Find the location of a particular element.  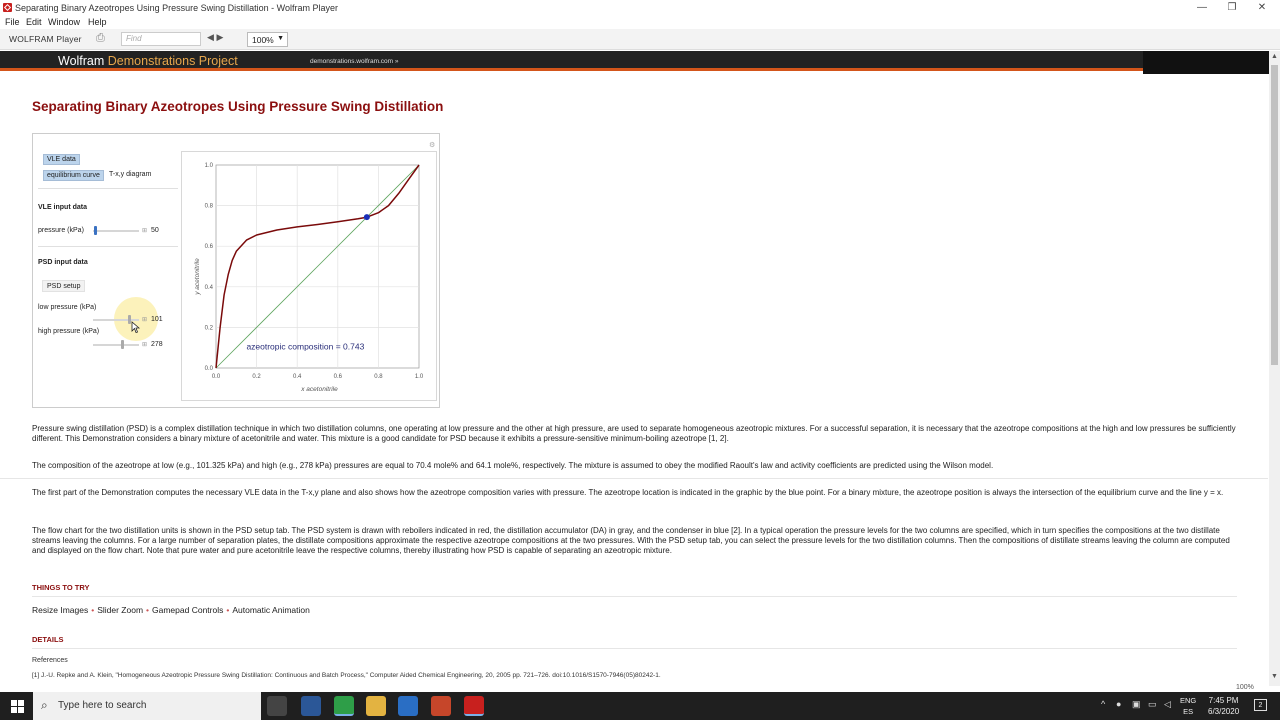

status-zoom: 100% is located at coordinates (1245, 687).